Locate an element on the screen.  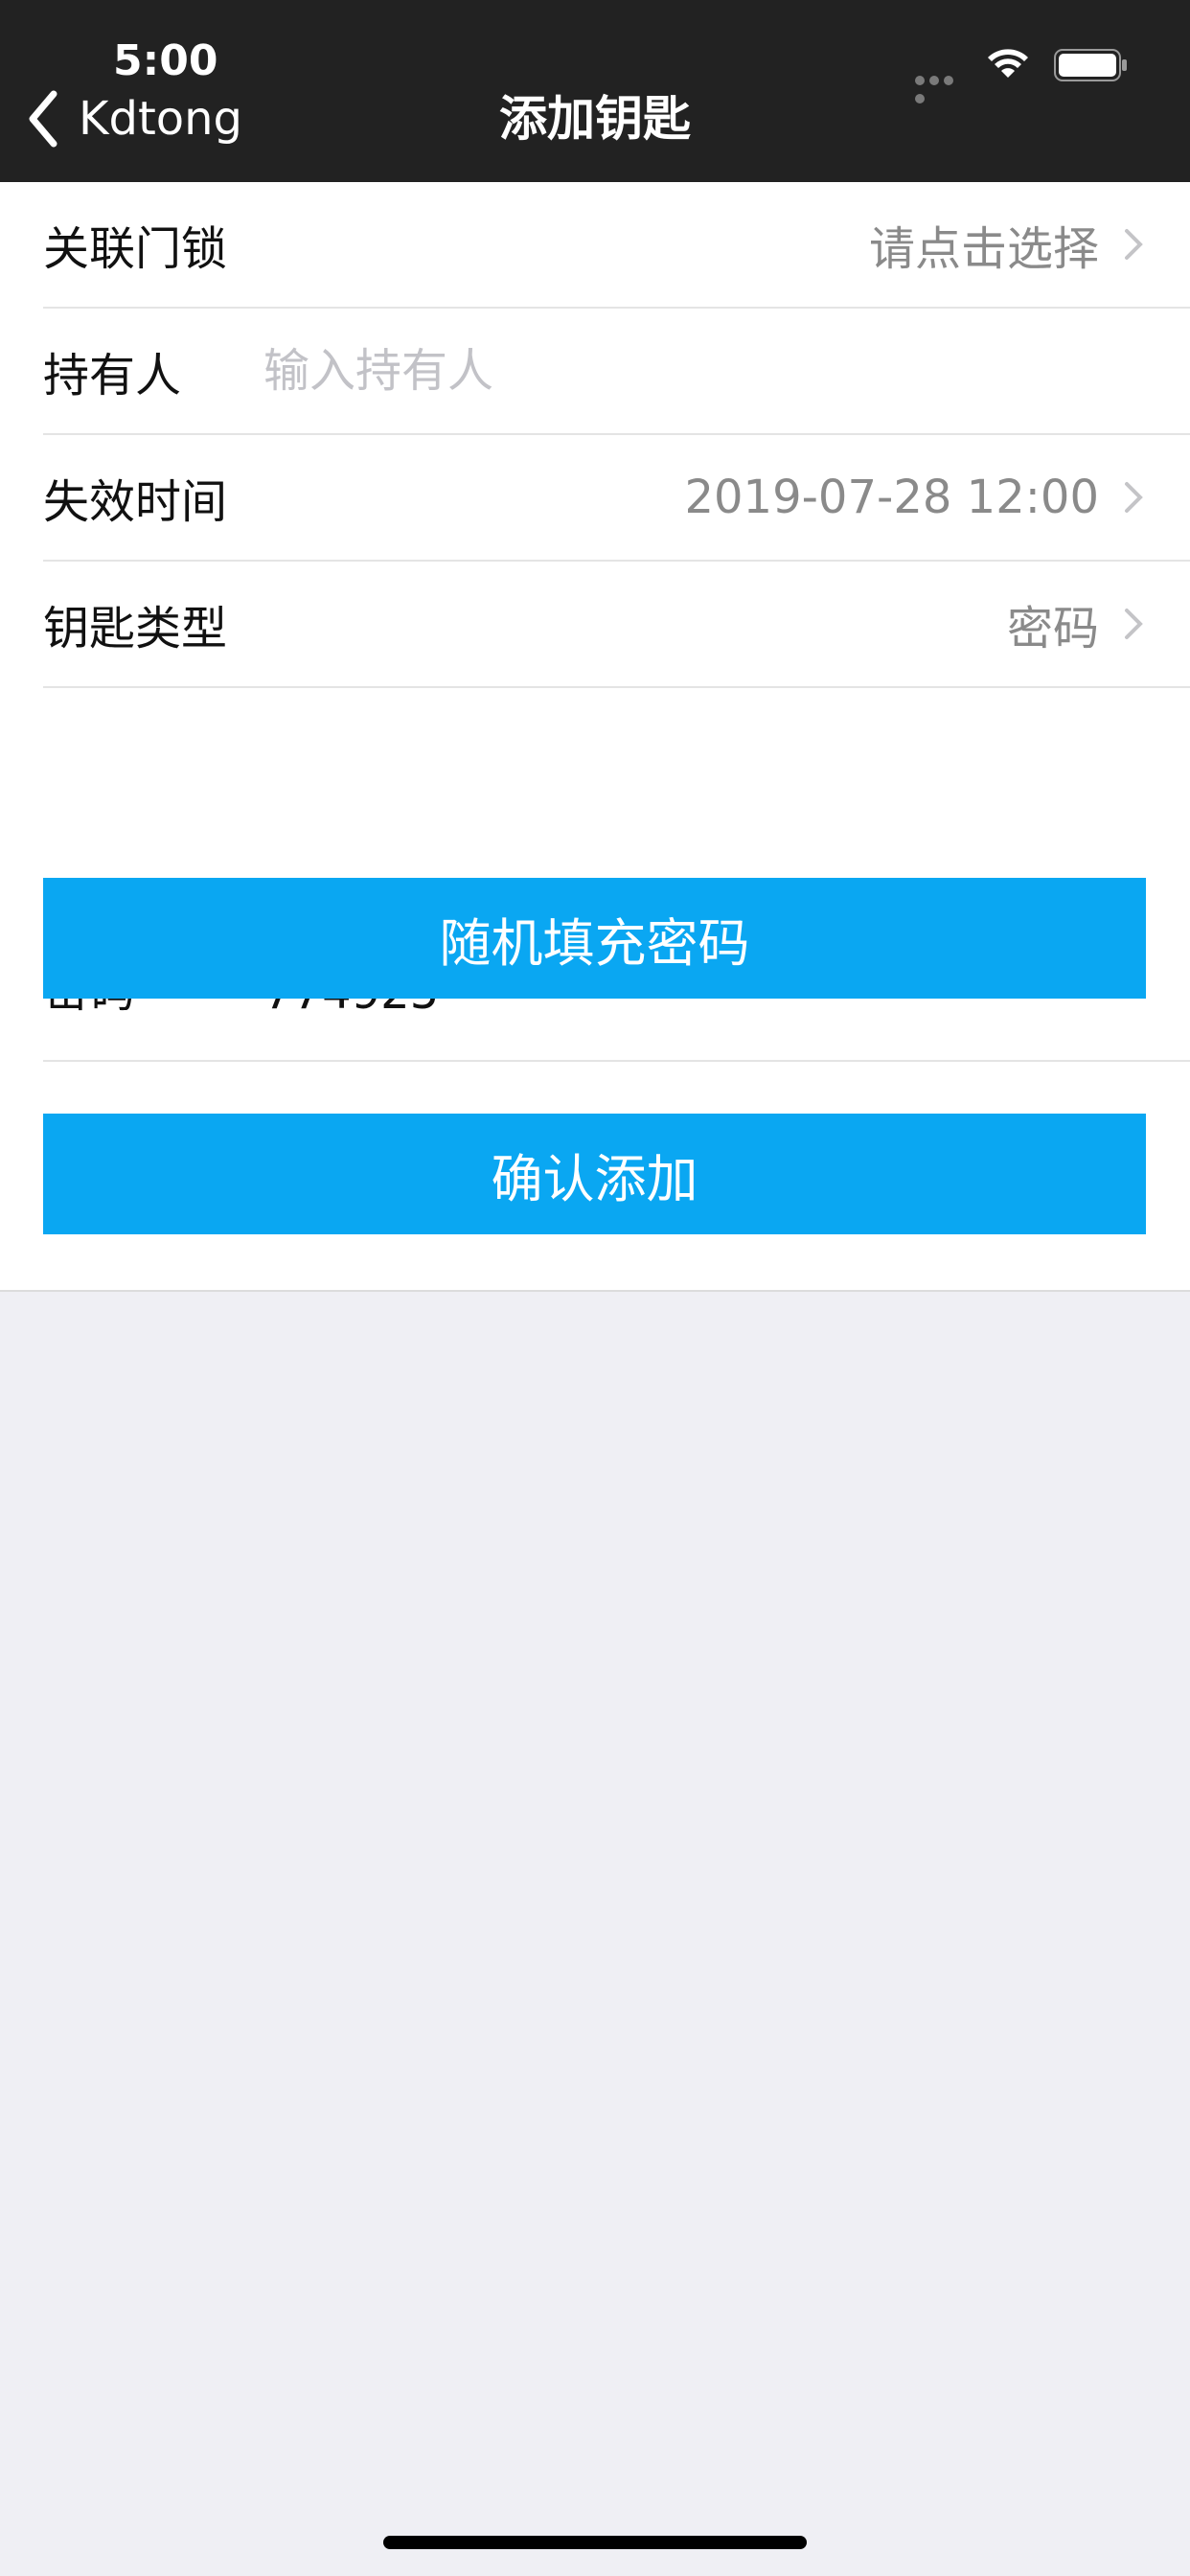
key-type-value: 密码 is located at coordinates (1052, 629).